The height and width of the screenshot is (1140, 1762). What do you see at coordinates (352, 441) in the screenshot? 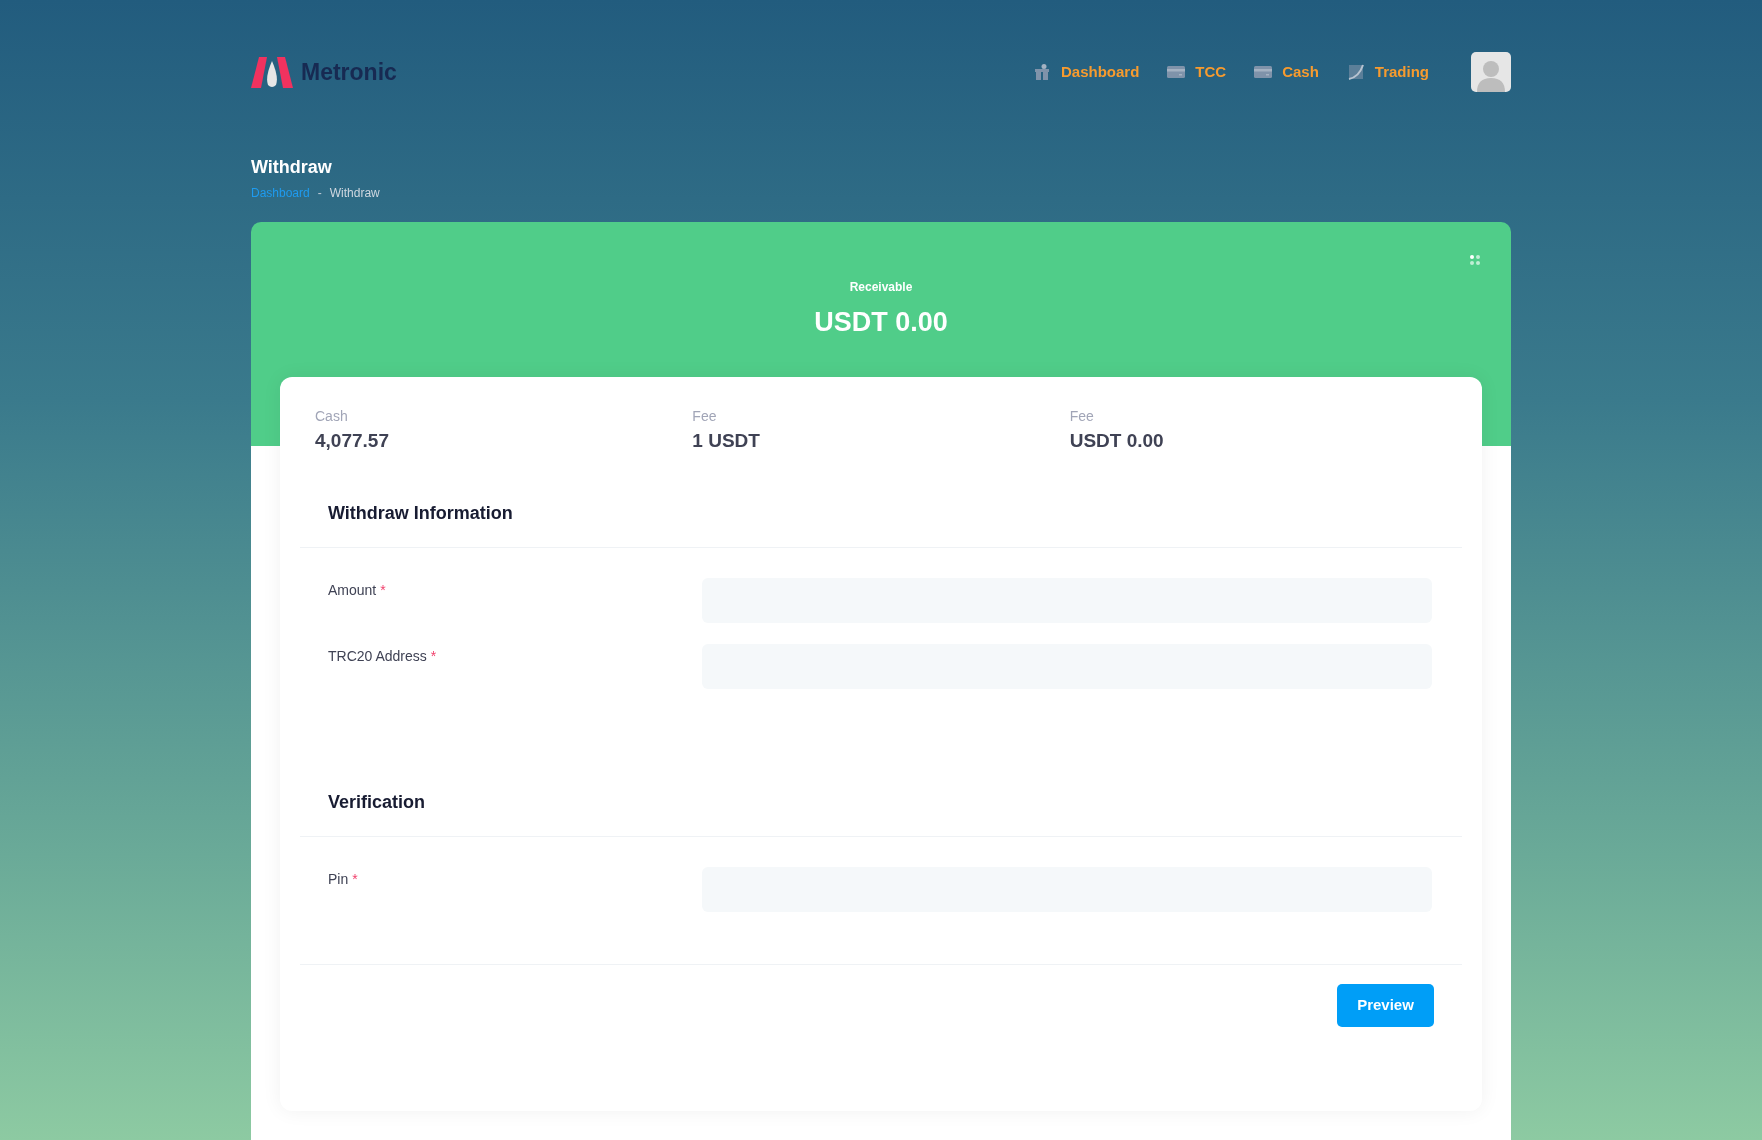
I see `stat-value: 4,077.57` at bounding box center [352, 441].